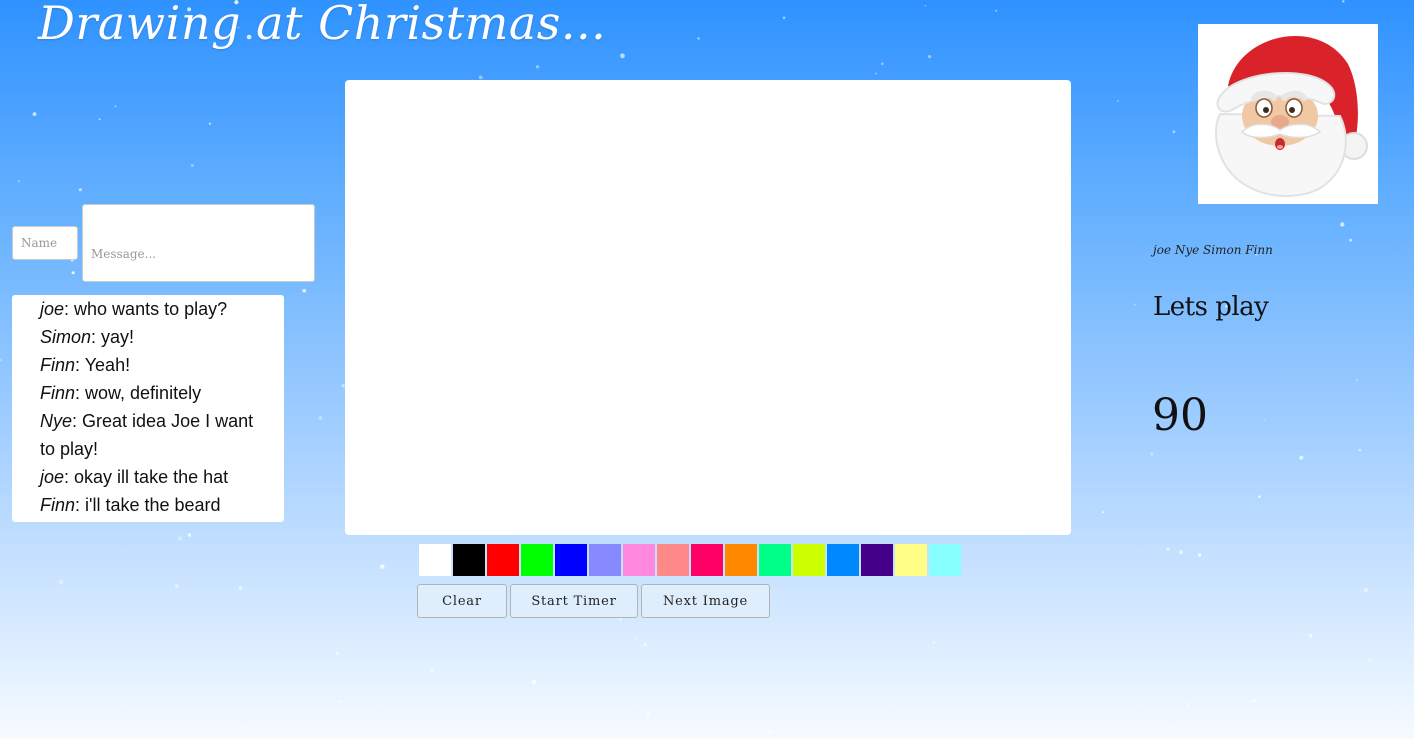  I want to click on color-palette, so click(691, 560).